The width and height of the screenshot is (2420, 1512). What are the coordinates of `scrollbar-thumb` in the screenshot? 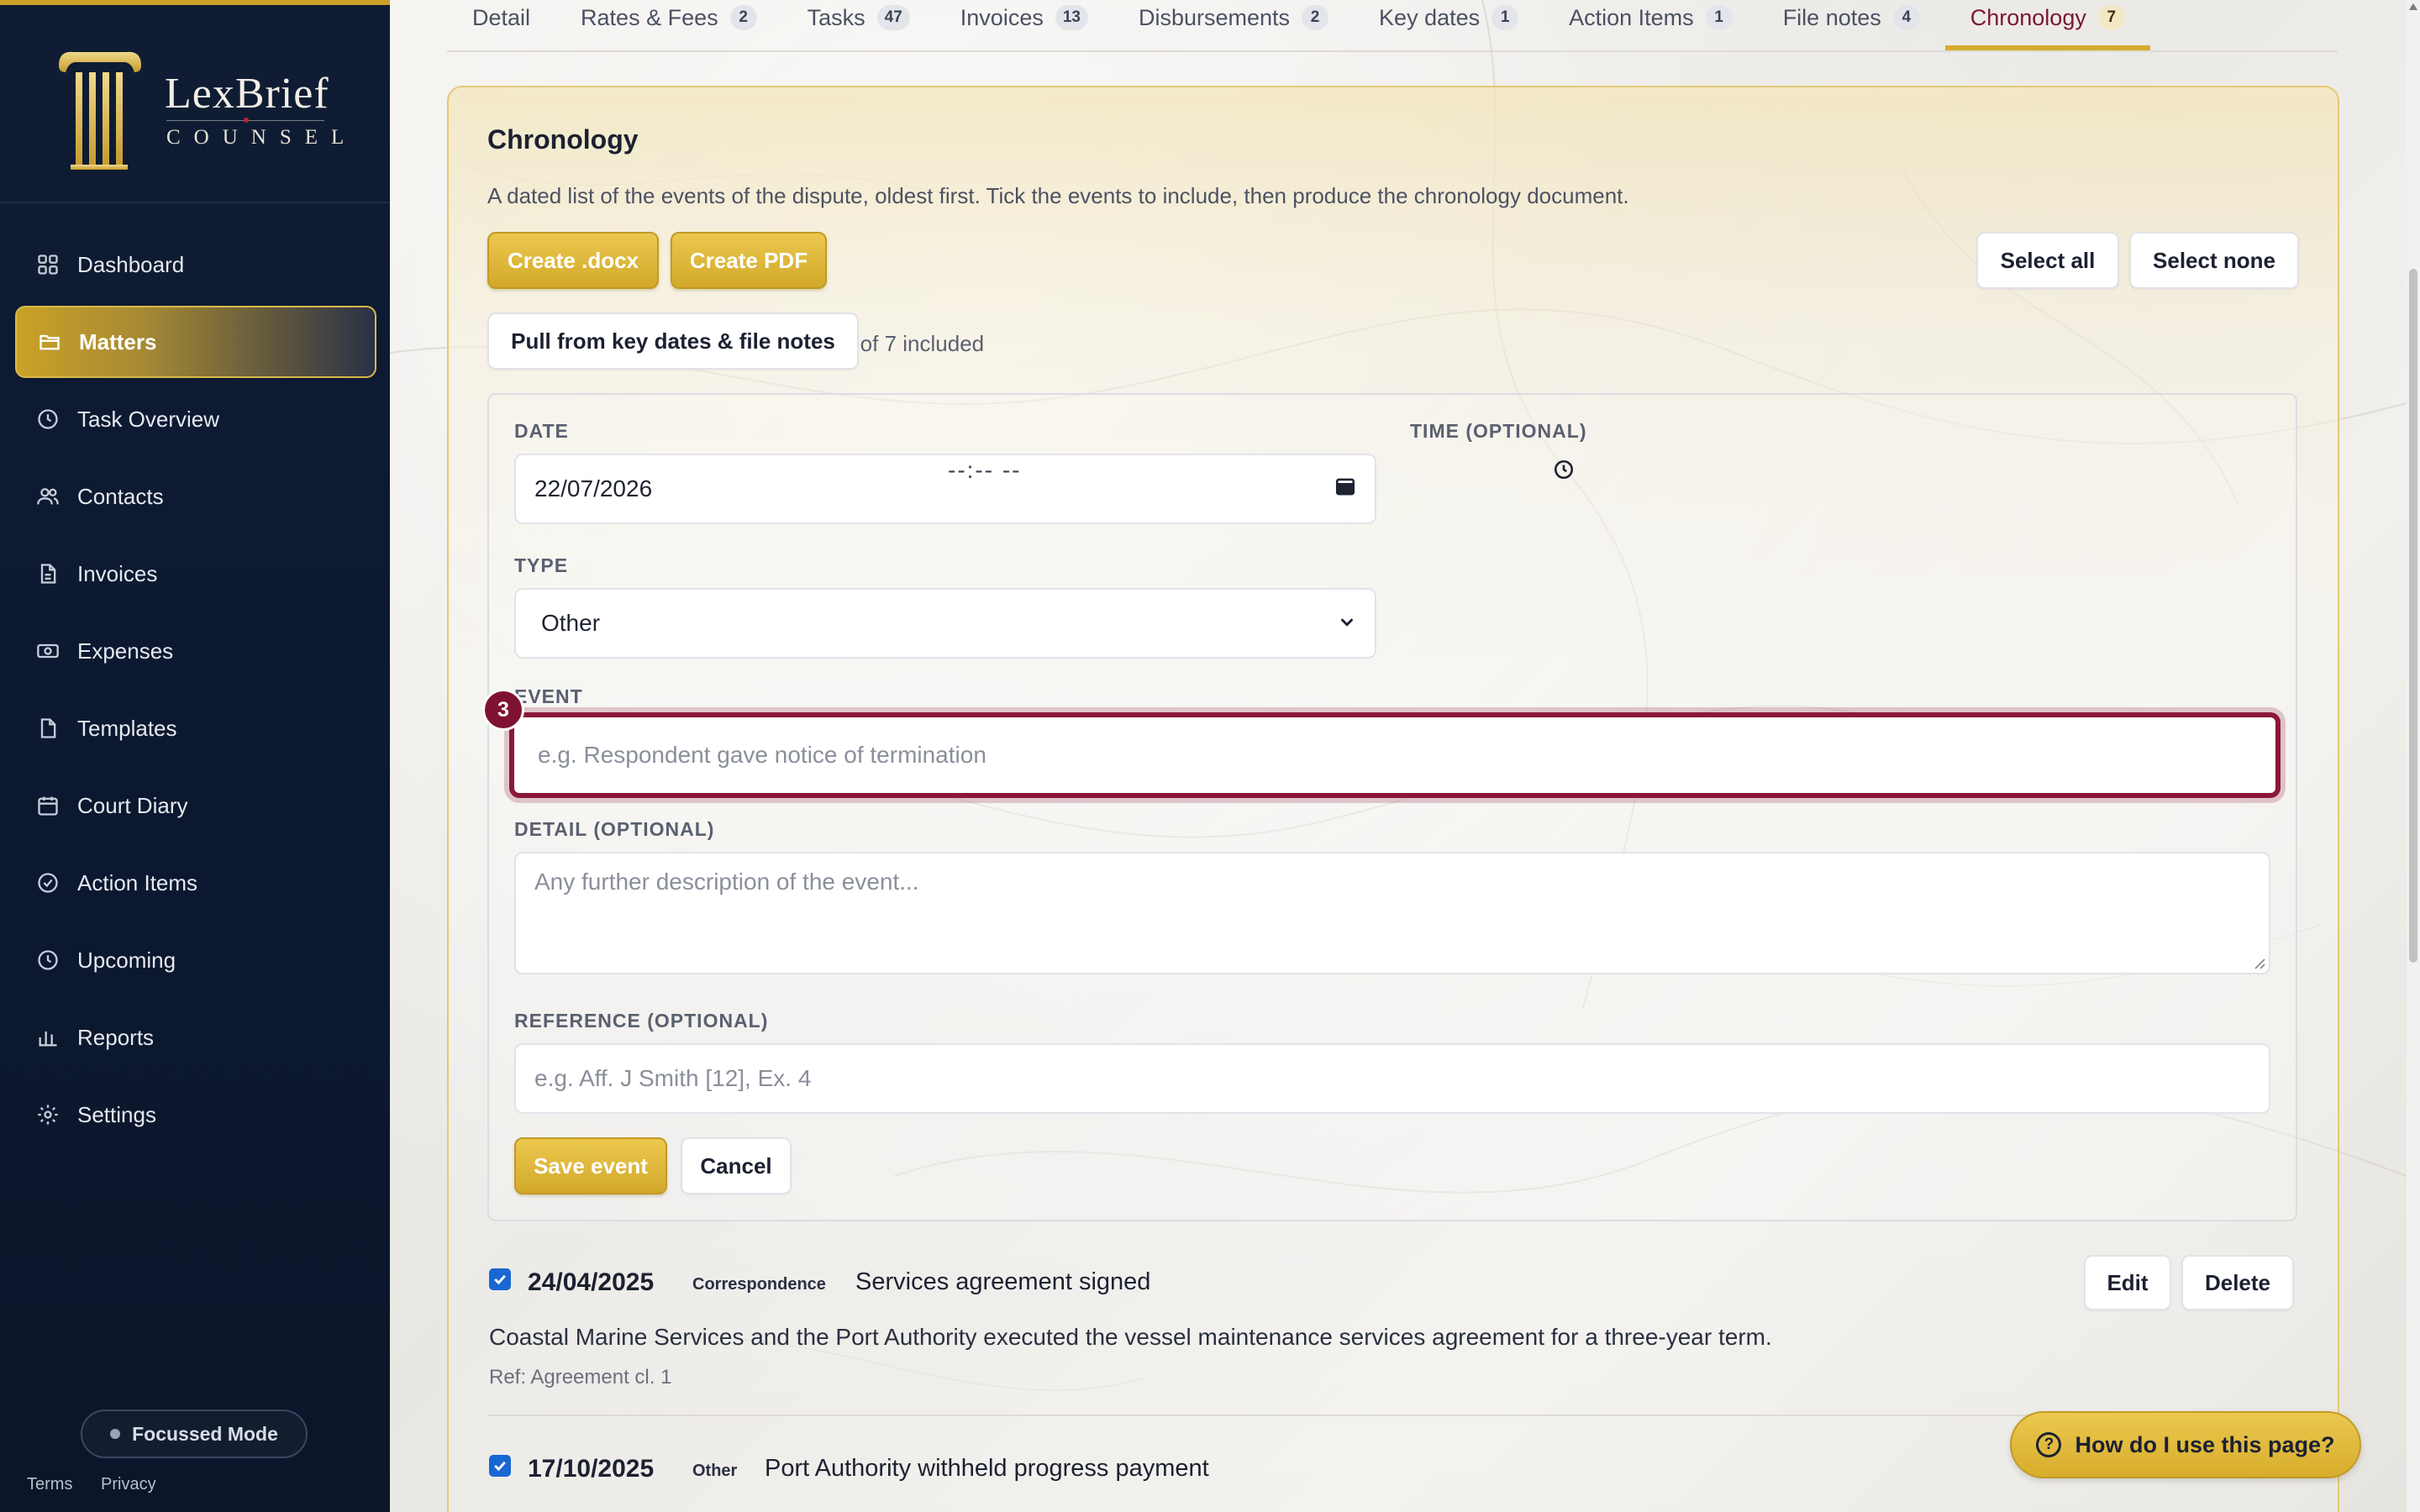 It's located at (2413, 616).